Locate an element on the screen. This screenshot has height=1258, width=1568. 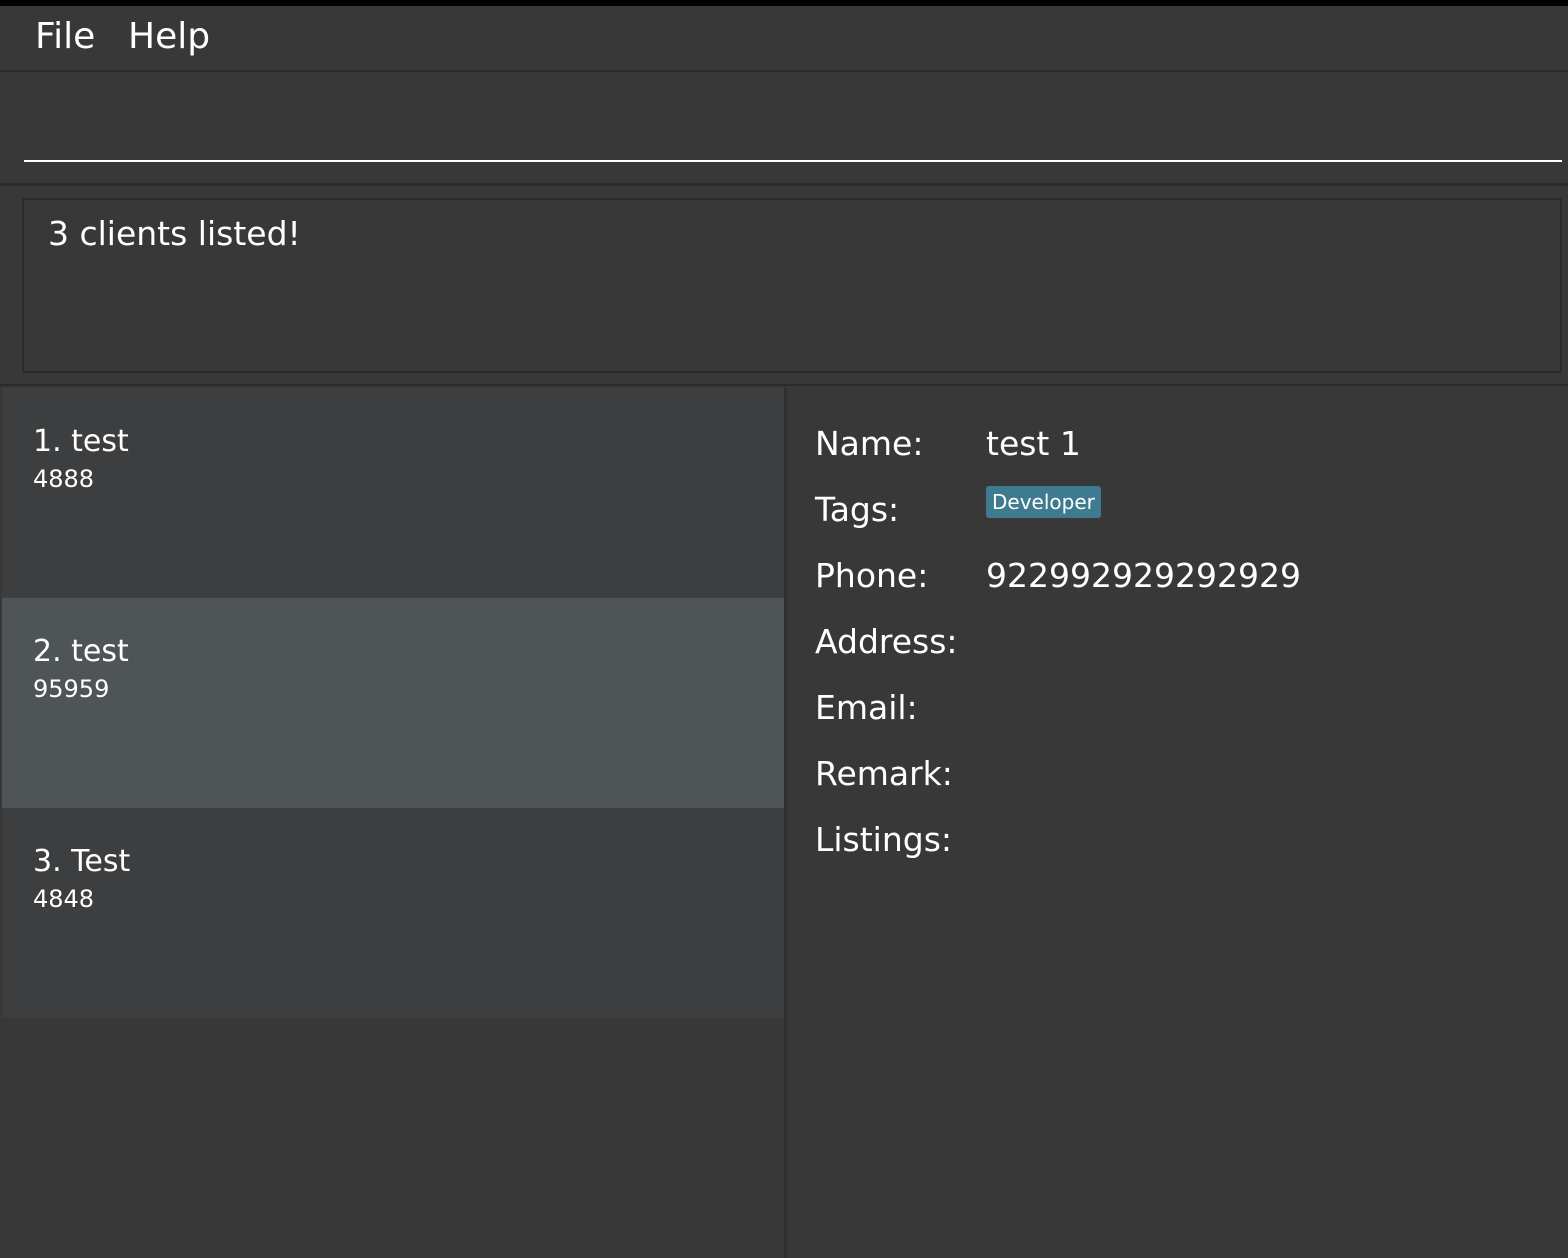
client-list-item: 1. test 4888 is located at coordinates (393, 493).